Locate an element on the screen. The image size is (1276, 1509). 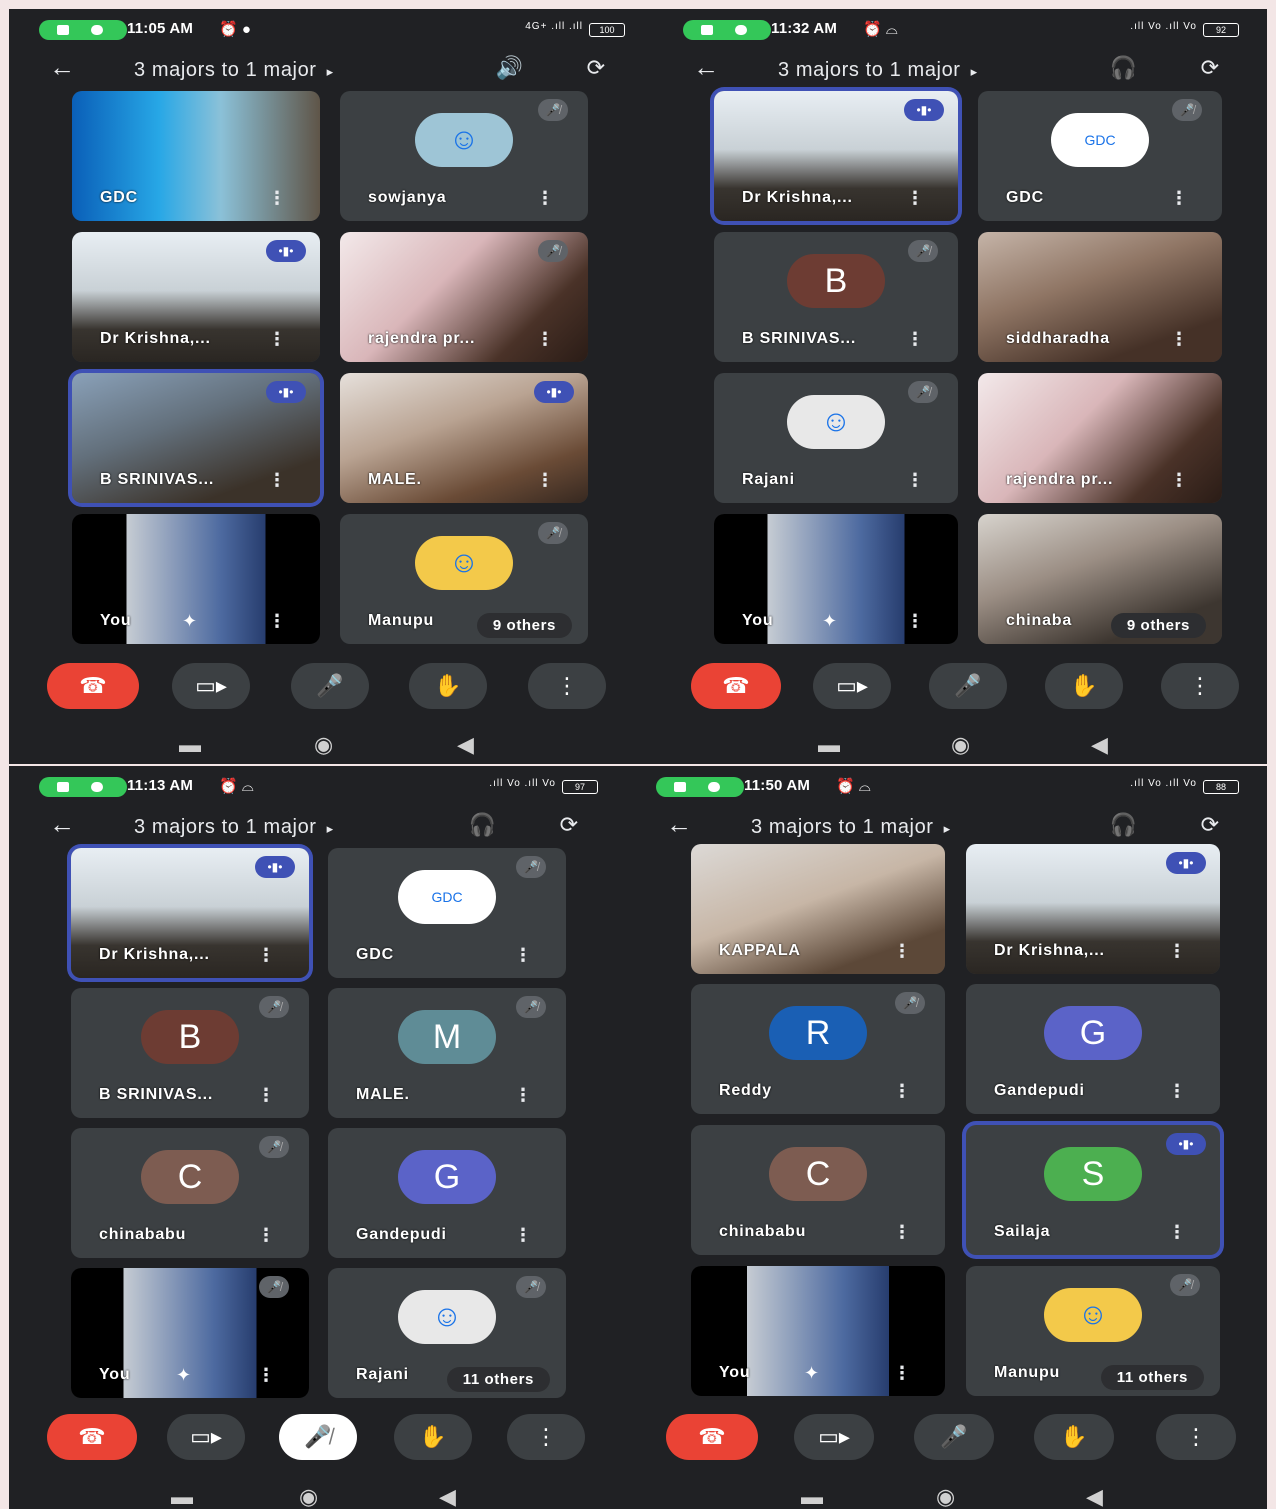
participant-tile: ☺ 🎤̸ Manupu 11 others is located at coordinates (1093, 1331).